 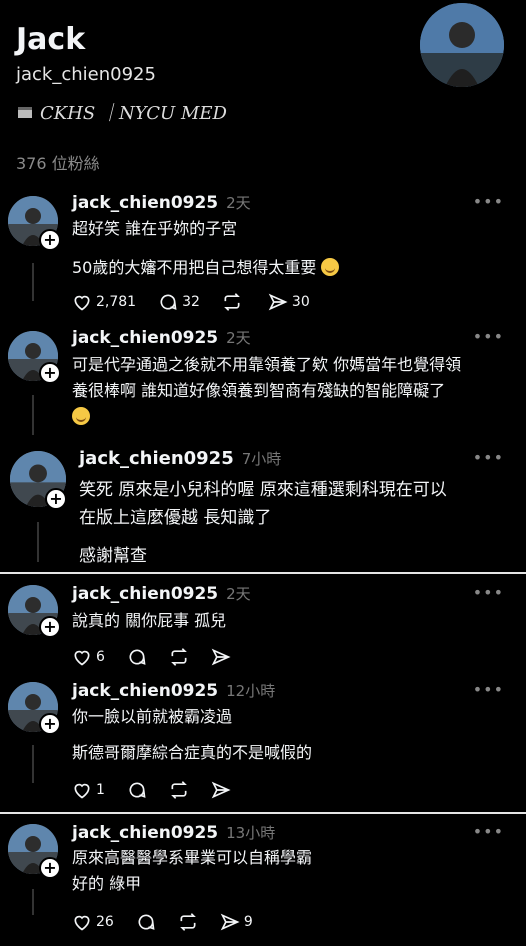 I want to click on like-button: 2,781, so click(x=104, y=302).